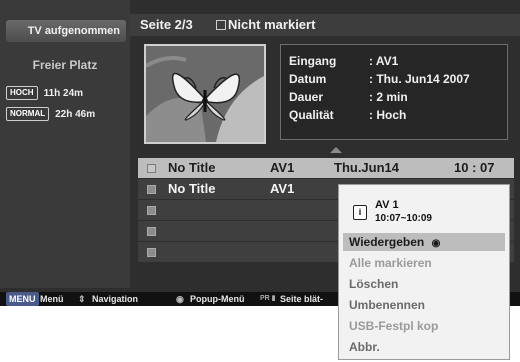 The height and width of the screenshot is (362, 520). I want to click on info-key: Dauer, so click(306, 97).